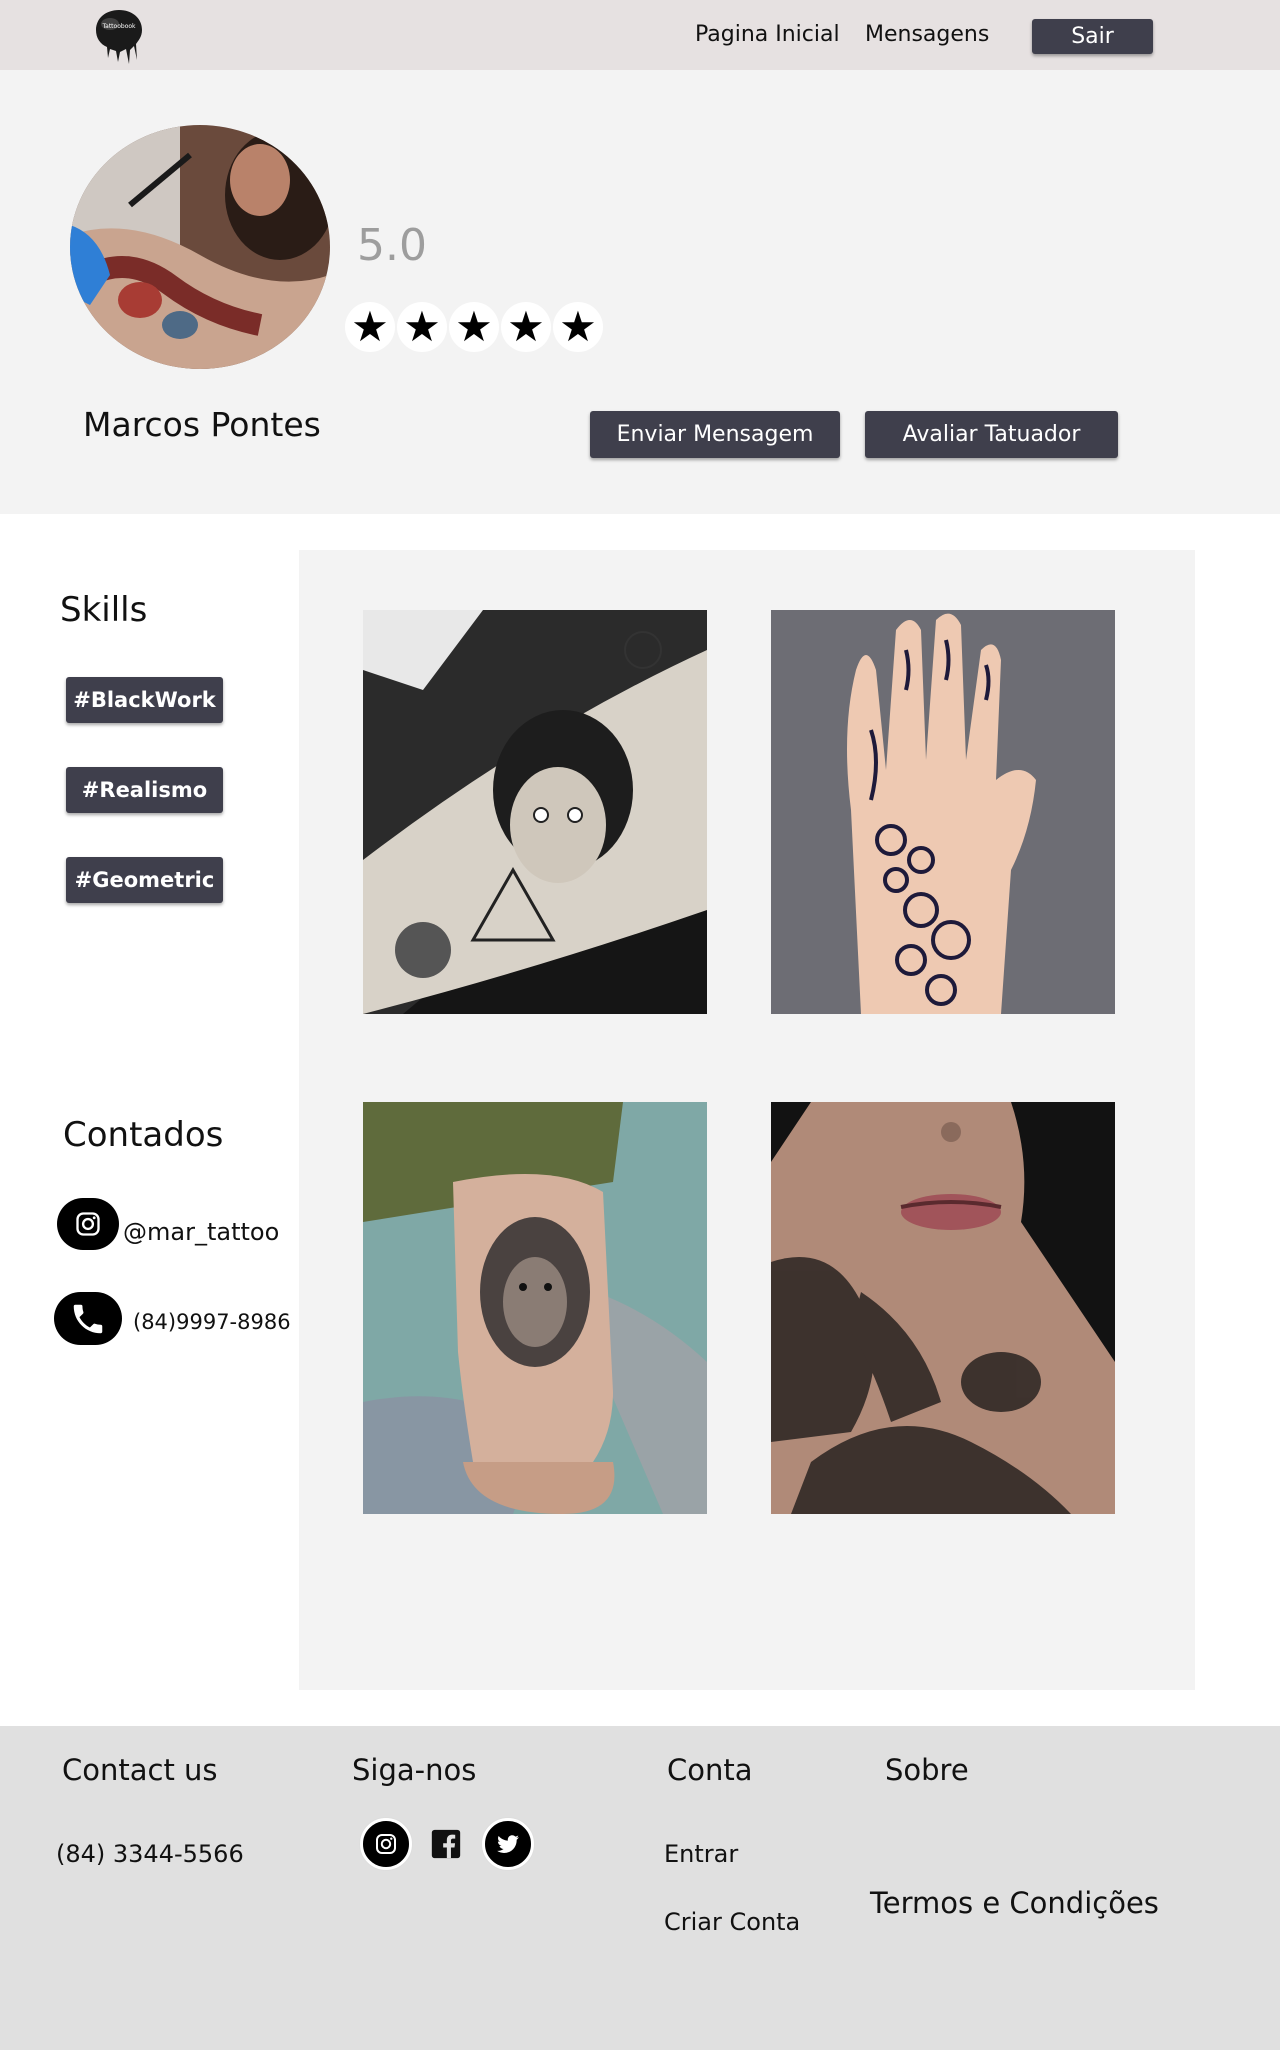  What do you see at coordinates (104, 610) in the screenshot?
I see `skills-title: Skills` at bounding box center [104, 610].